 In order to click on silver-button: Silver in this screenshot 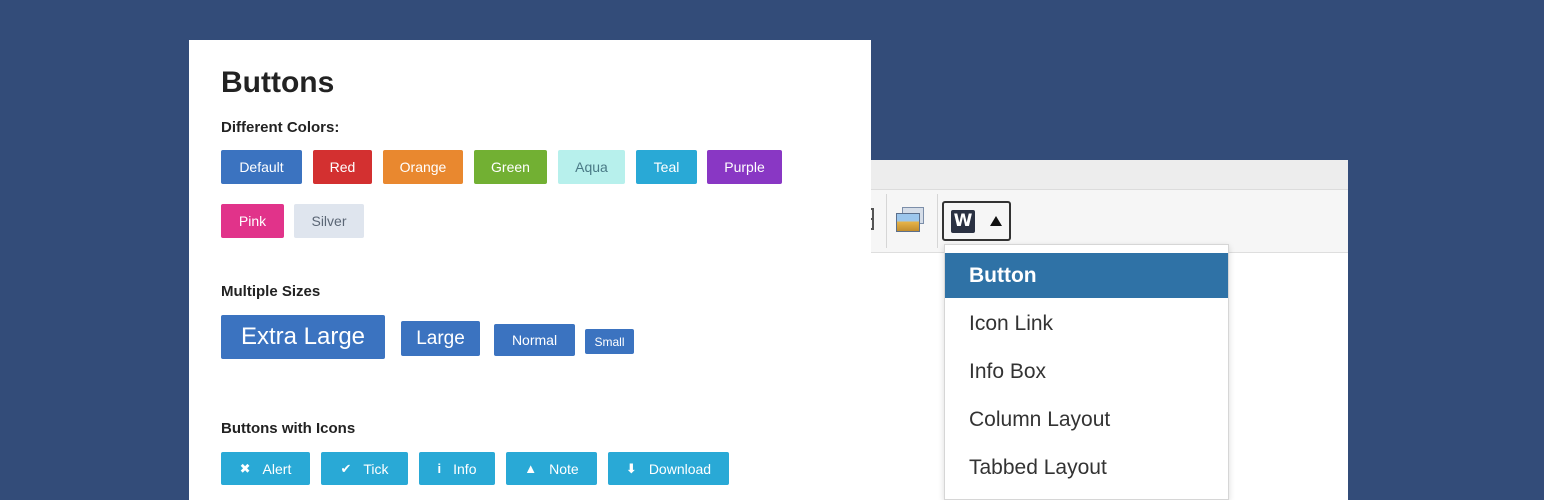, I will do `click(329, 221)`.